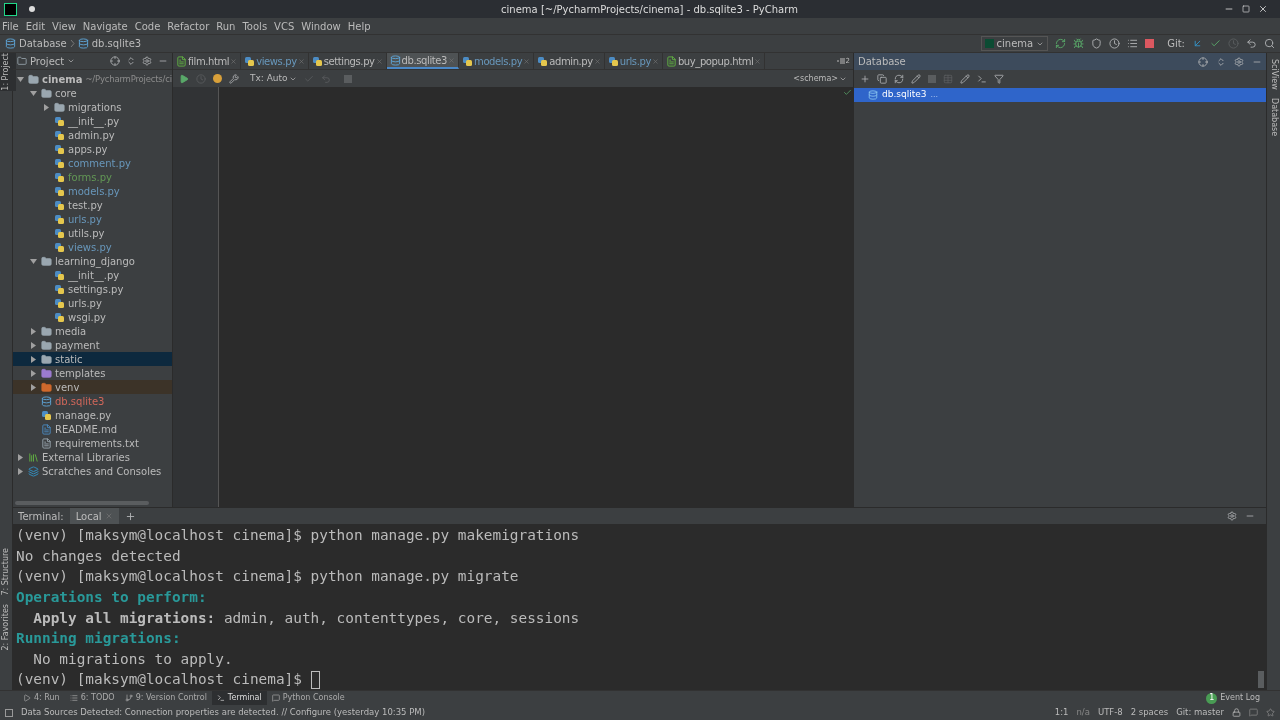 The height and width of the screenshot is (720, 1280). I want to click on maximize-icon, so click(1246, 9).